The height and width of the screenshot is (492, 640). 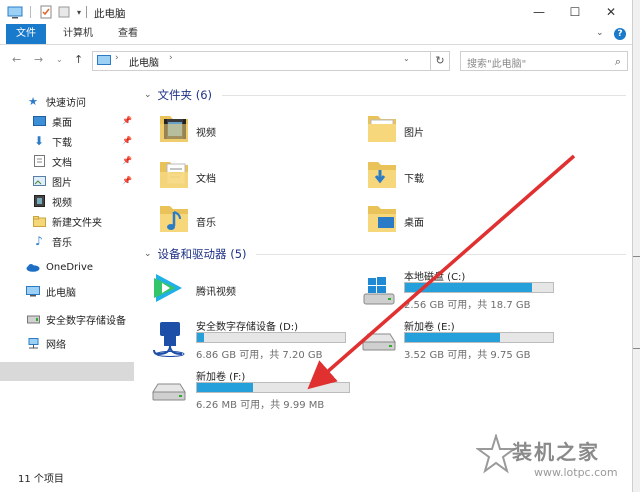 I want to click on nav-label: 此电脑, so click(x=61, y=293).